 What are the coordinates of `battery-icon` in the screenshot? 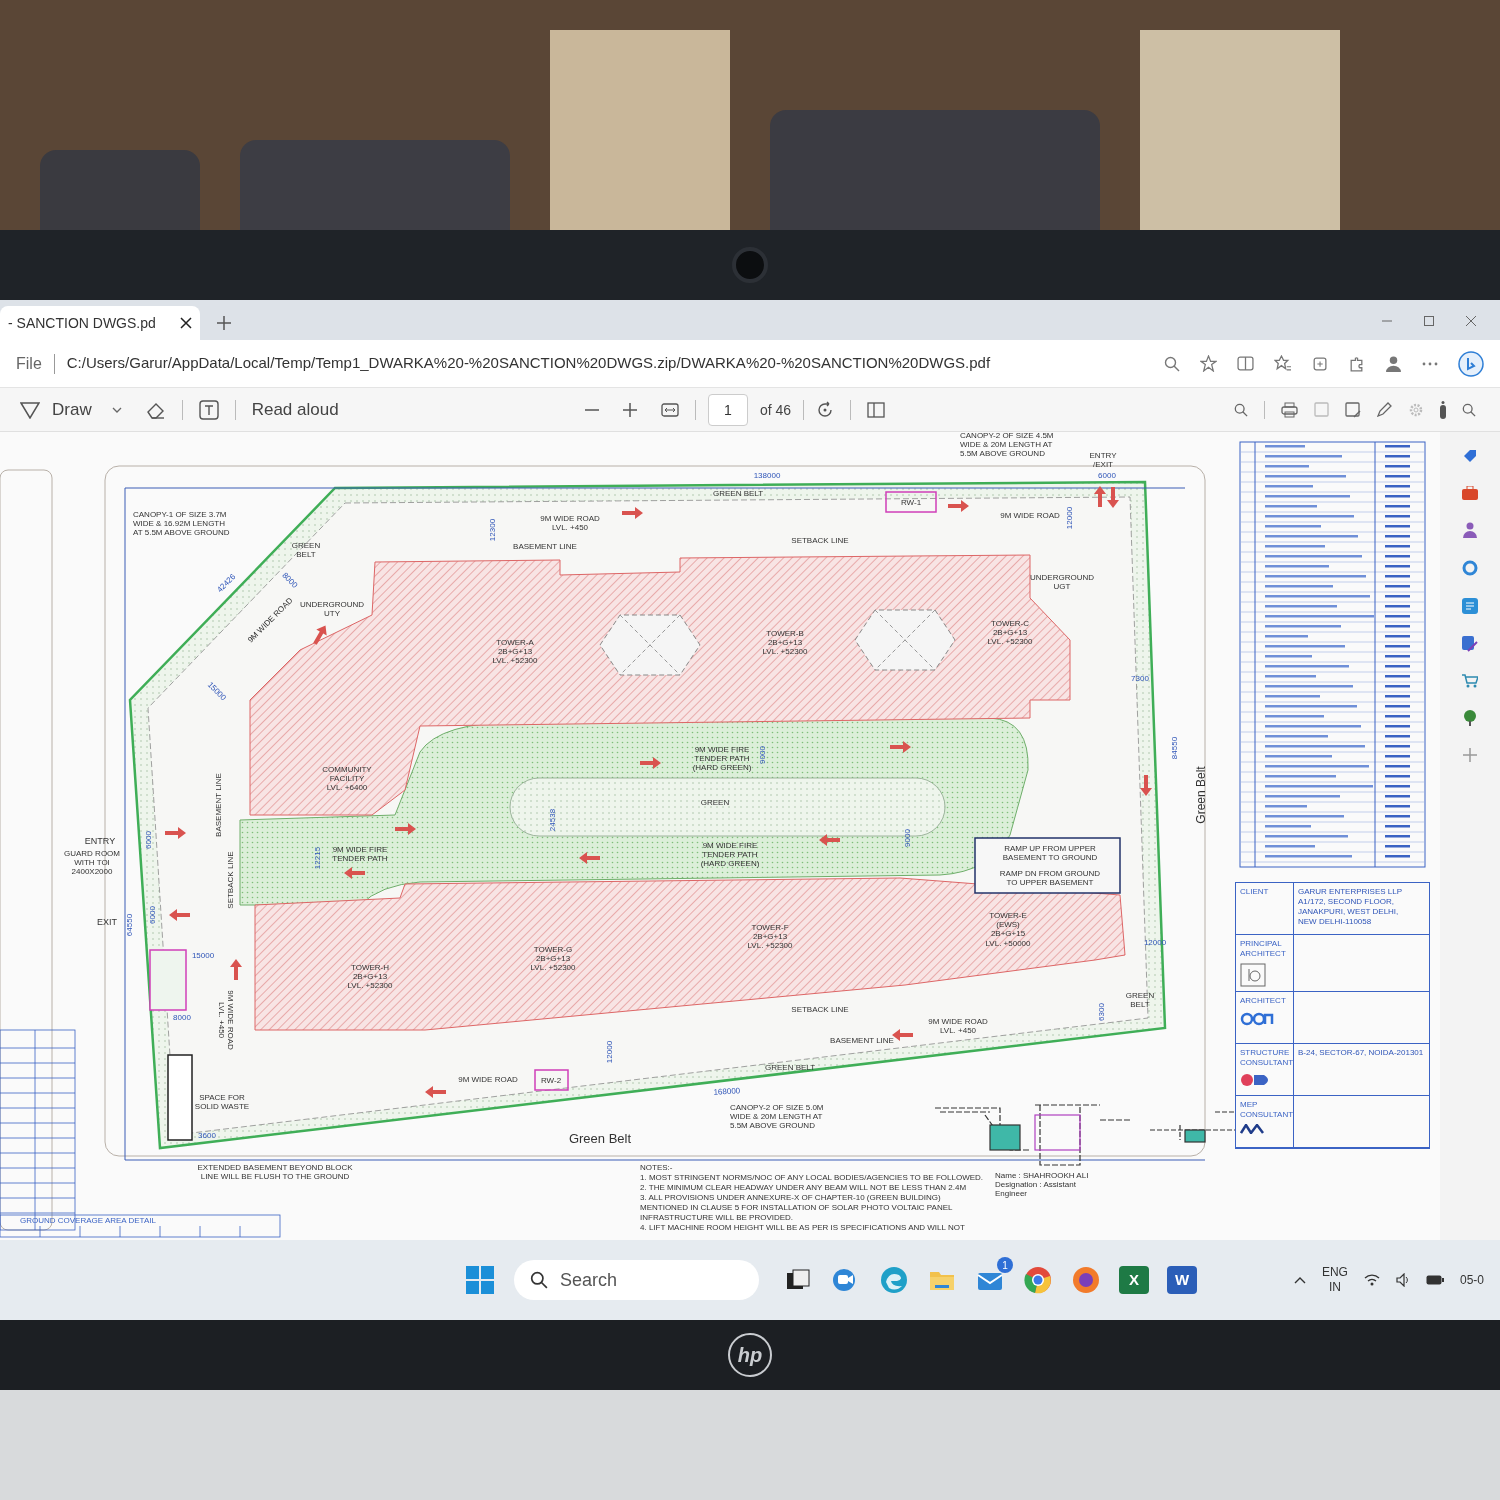 It's located at (1434, 1280).